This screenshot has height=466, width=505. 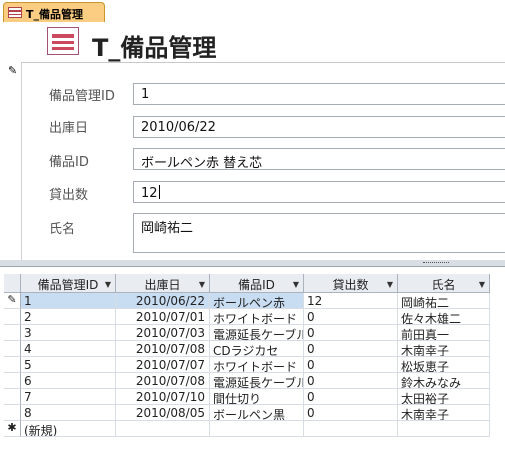 I want to click on table-row: 6 2010/07/08 電源延長ケーブル 0 鈴木みなみ, so click(x=254, y=381).